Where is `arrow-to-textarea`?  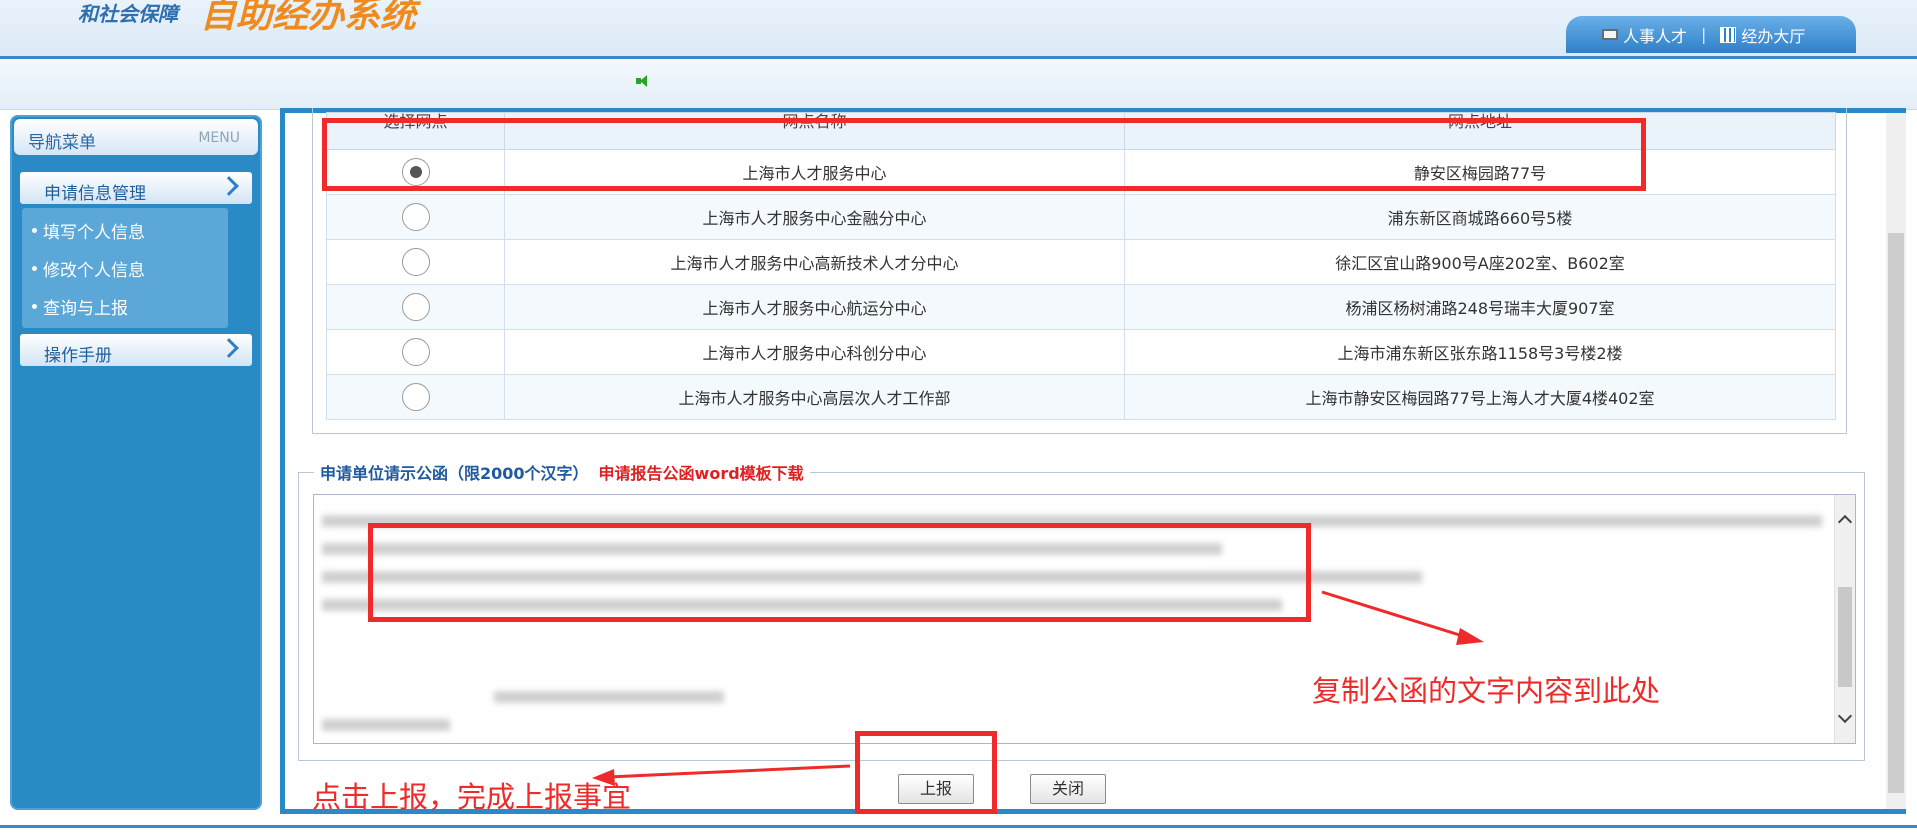 arrow-to-textarea is located at coordinates (1394, 614).